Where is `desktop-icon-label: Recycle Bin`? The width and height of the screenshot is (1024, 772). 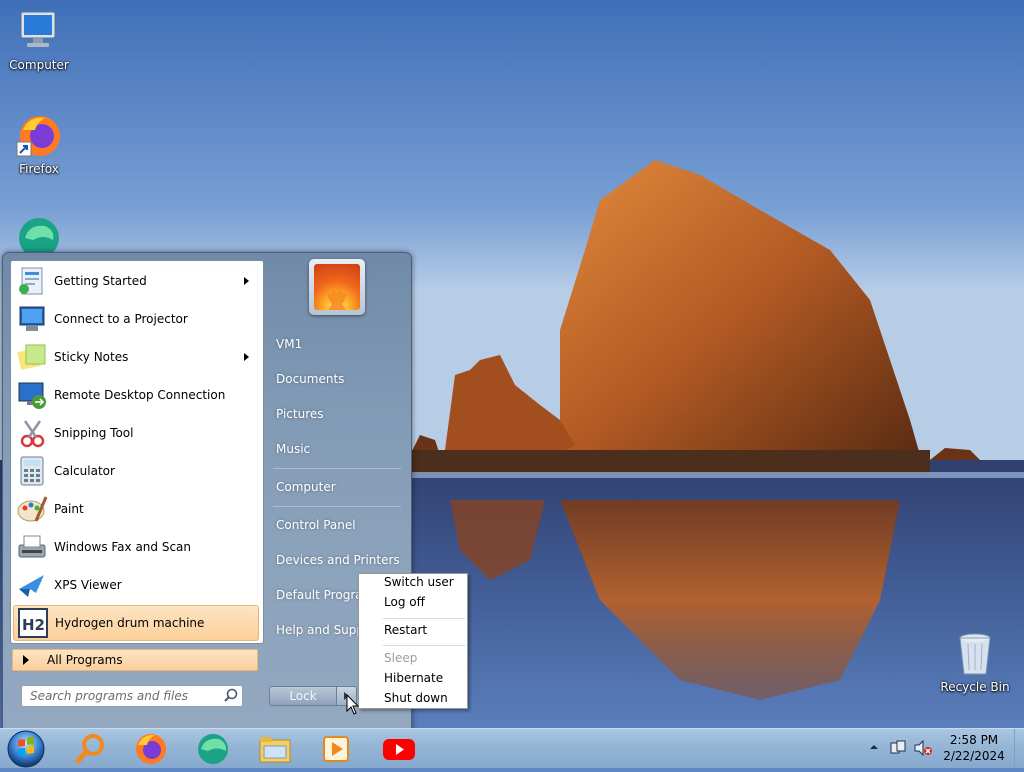 desktop-icon-label: Recycle Bin is located at coordinates (975, 687).